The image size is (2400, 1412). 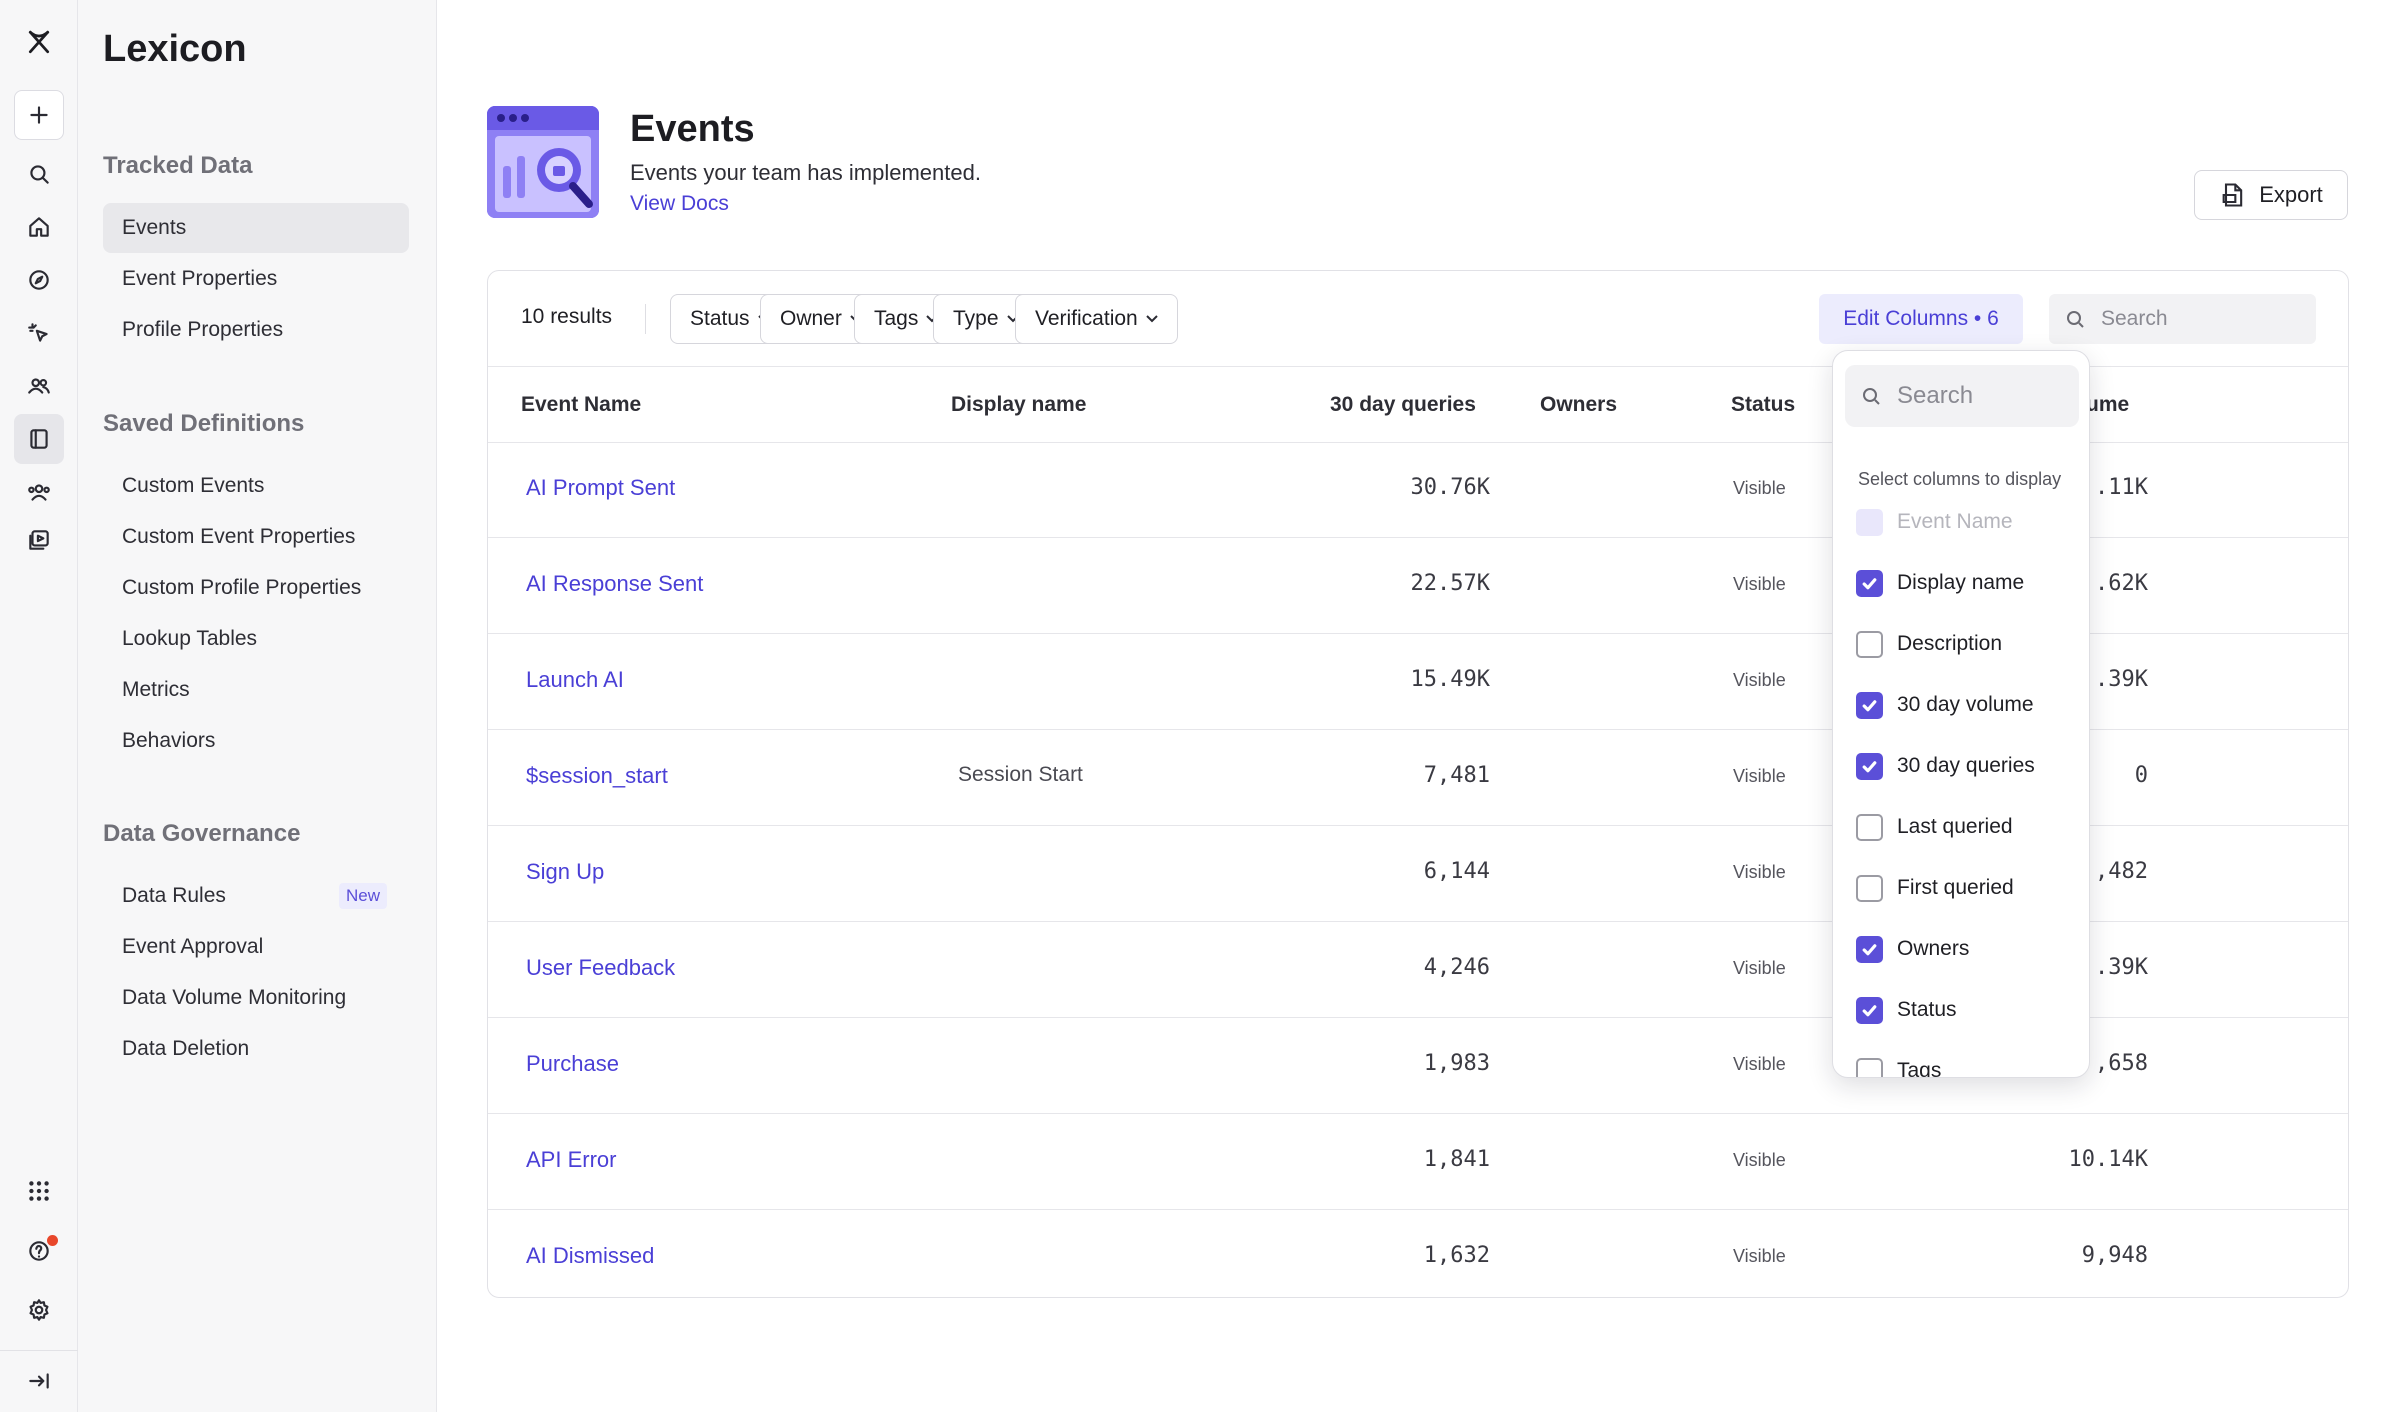 I want to click on table-row: API Error 1,841 Visible 10.14K, so click(x=1418, y=1162).